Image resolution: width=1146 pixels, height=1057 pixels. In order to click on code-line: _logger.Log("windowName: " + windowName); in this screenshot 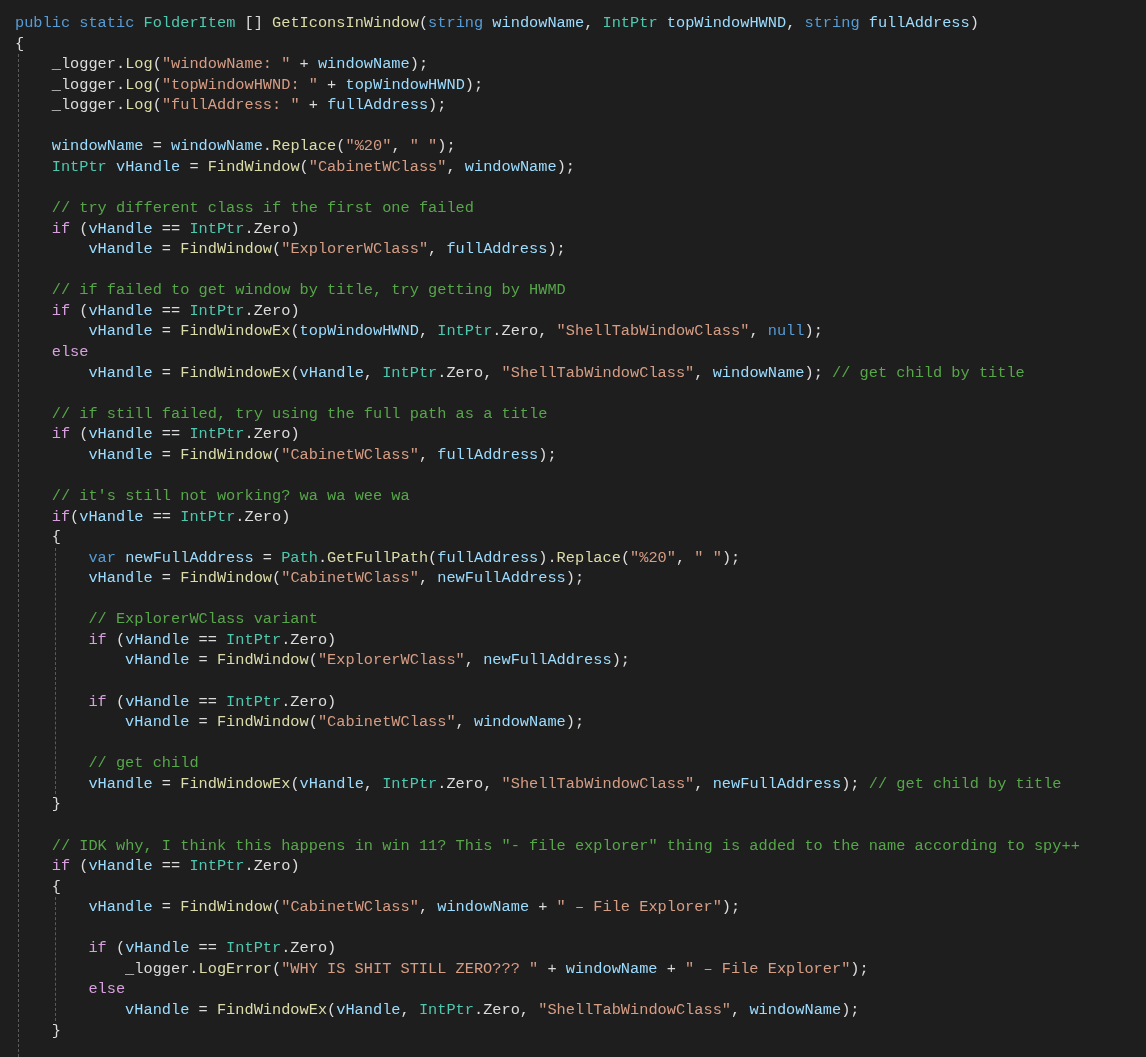, I will do `click(240, 64)`.